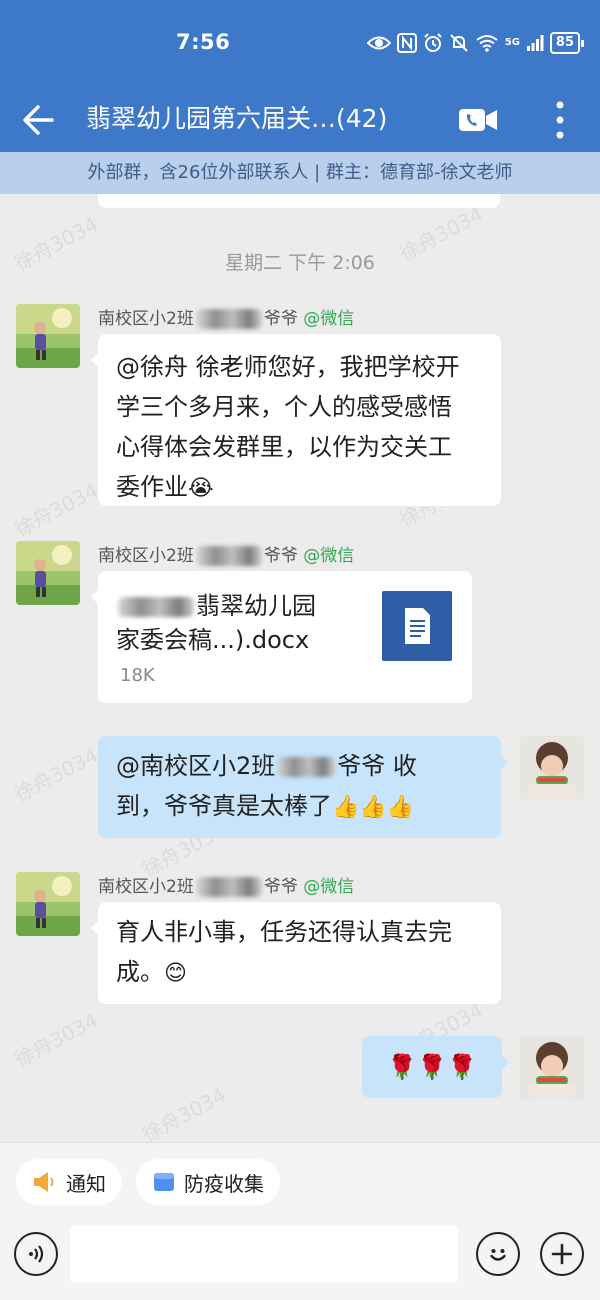 The width and height of the screenshot is (600, 1300). I want to click on redacted-filename, so click(156, 607).